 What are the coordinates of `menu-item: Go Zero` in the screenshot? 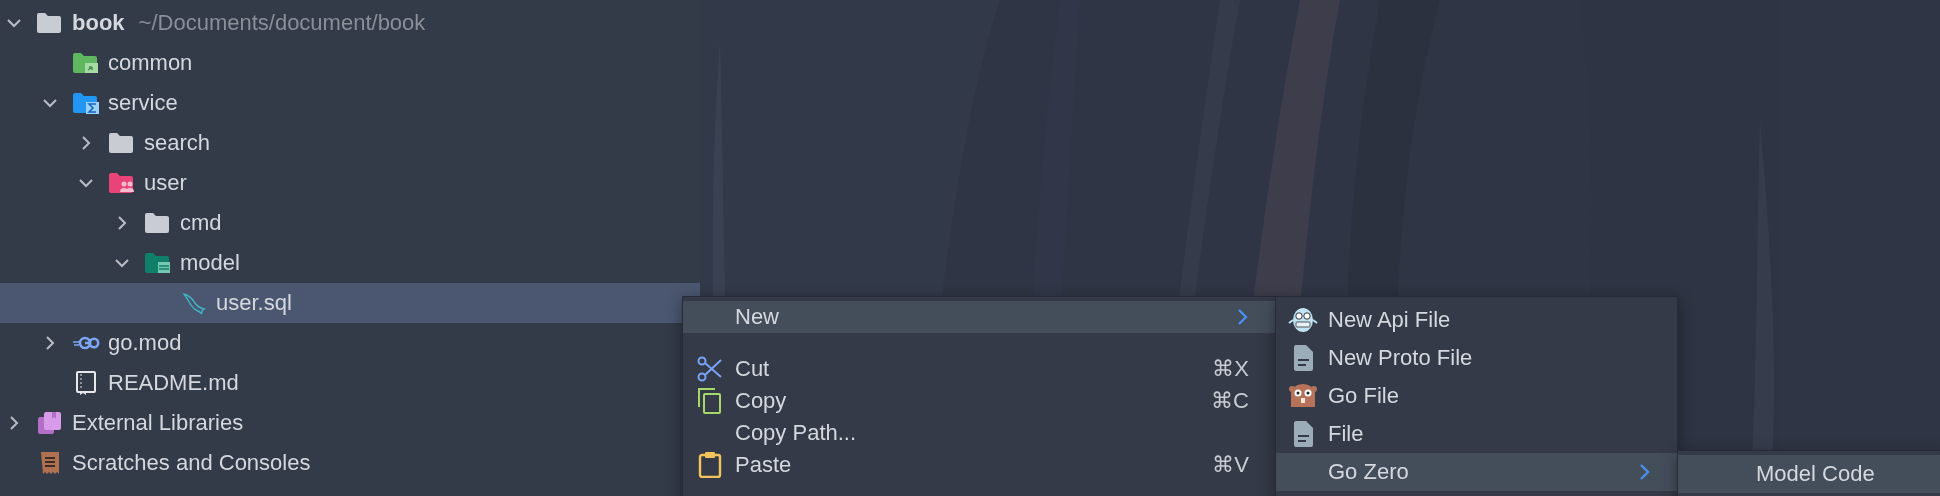 It's located at (1476, 472).